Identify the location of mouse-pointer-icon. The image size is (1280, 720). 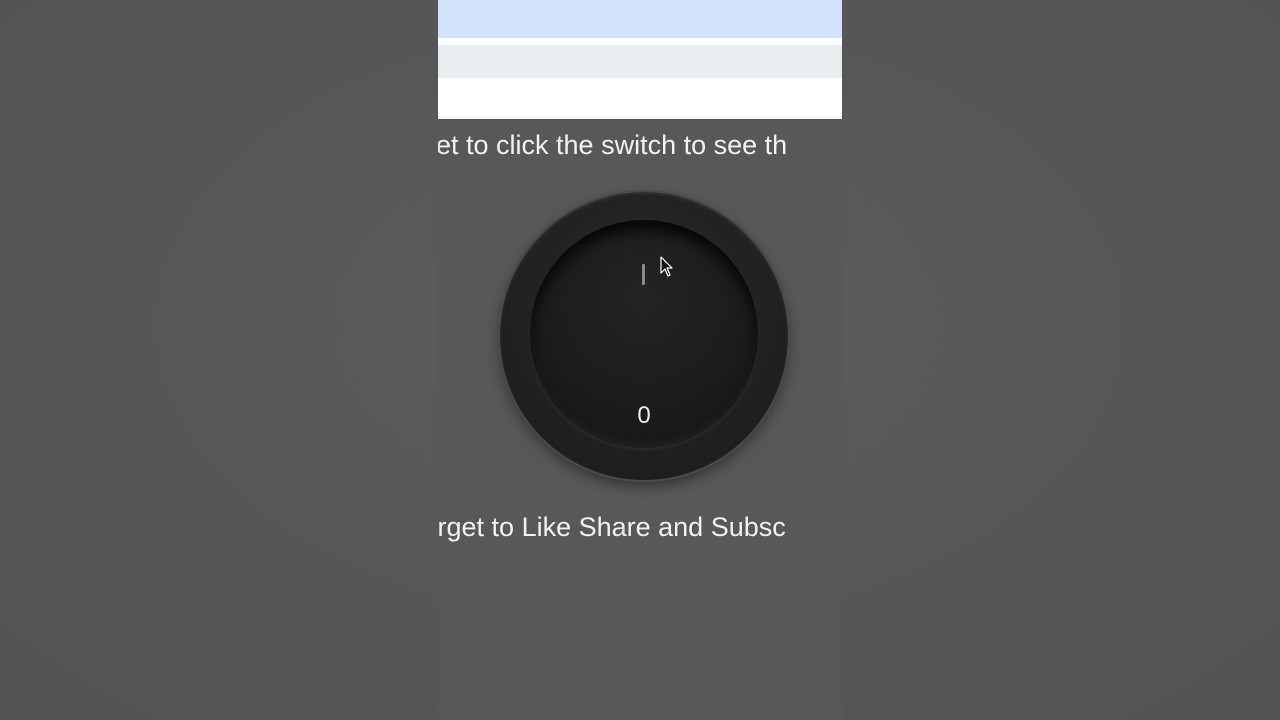
(666, 266).